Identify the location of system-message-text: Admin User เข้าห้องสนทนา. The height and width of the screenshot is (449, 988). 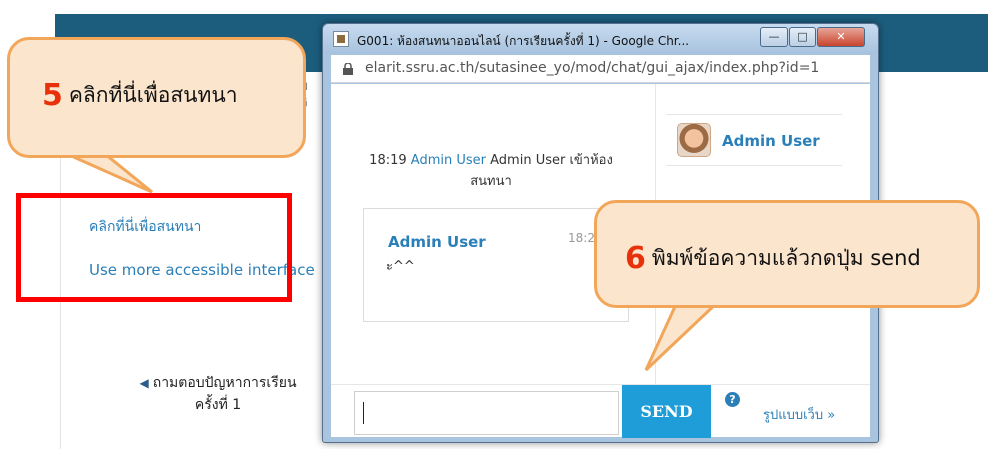
(541, 171).